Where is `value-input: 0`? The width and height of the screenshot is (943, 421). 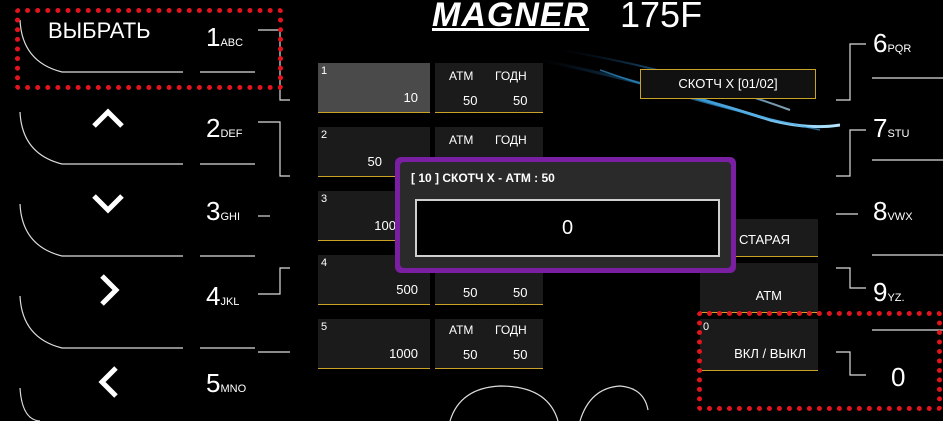 value-input: 0 is located at coordinates (567, 228).